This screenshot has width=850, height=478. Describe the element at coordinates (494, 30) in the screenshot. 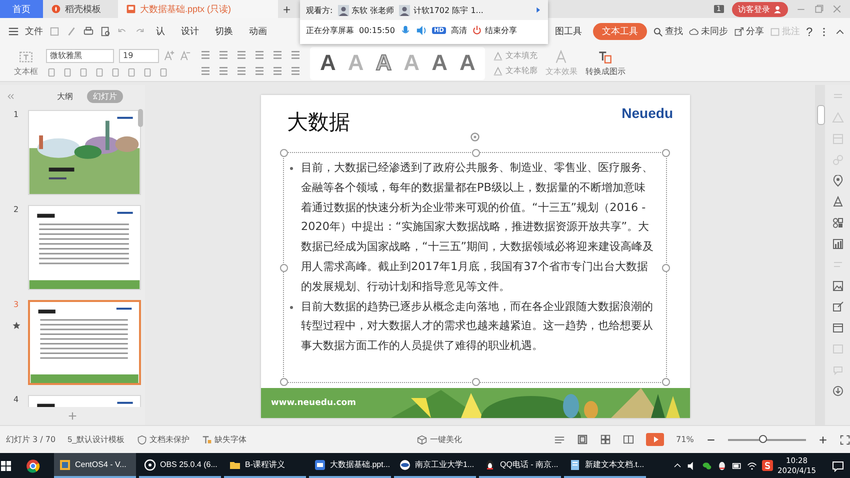

I see `end-share-button: 结束分享` at that location.